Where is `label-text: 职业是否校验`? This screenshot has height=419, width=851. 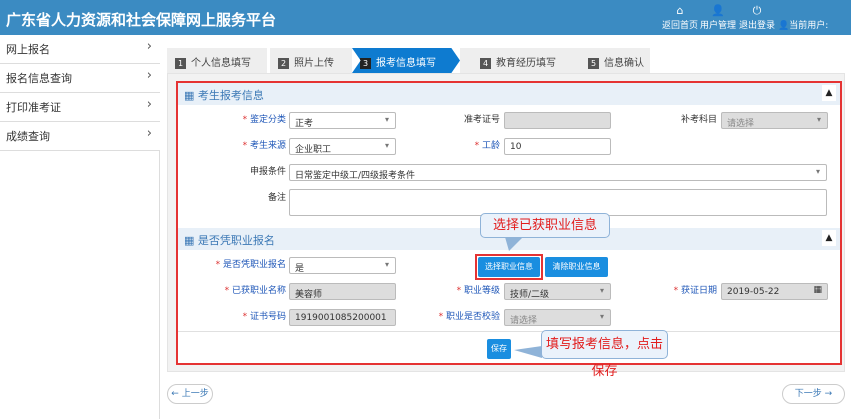
label-text: 职业是否校验 is located at coordinates (472, 317).